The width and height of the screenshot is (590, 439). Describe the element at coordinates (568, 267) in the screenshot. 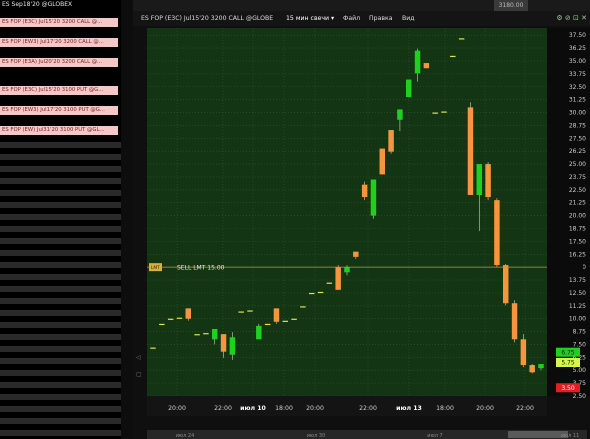

I see `order-price-tag` at that location.